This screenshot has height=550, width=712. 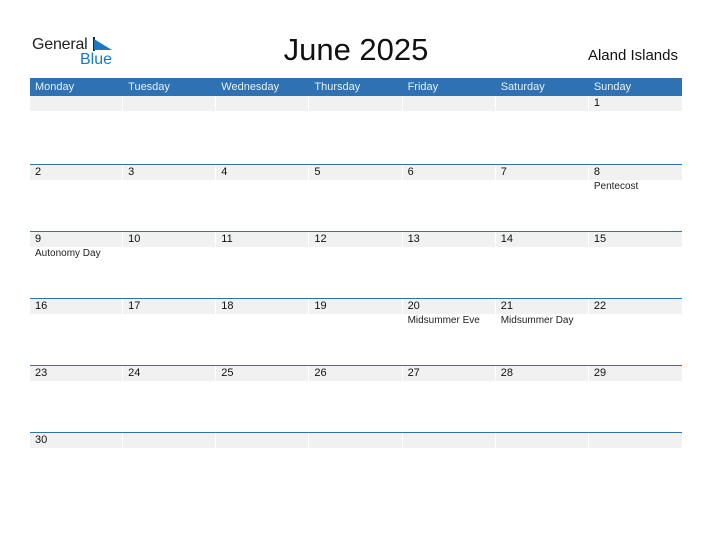 I want to click on day-cell: 19, so click(x=355, y=312).